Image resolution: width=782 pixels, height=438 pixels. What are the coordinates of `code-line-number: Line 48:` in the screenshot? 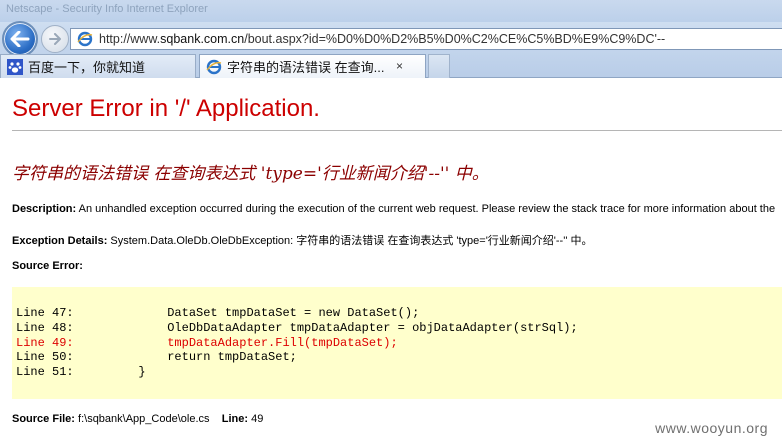 It's located at (45, 327).